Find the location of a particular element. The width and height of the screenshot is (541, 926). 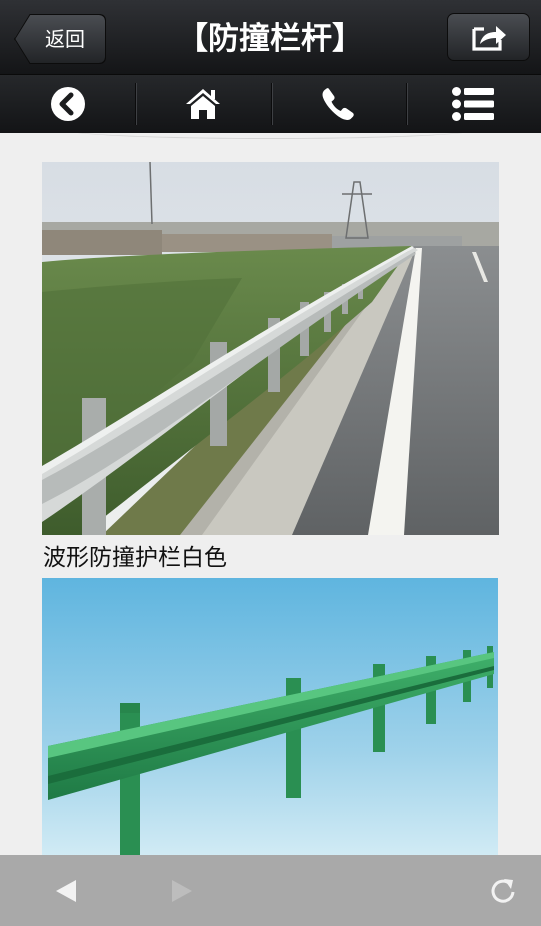

home-icon is located at coordinates (202, 104).